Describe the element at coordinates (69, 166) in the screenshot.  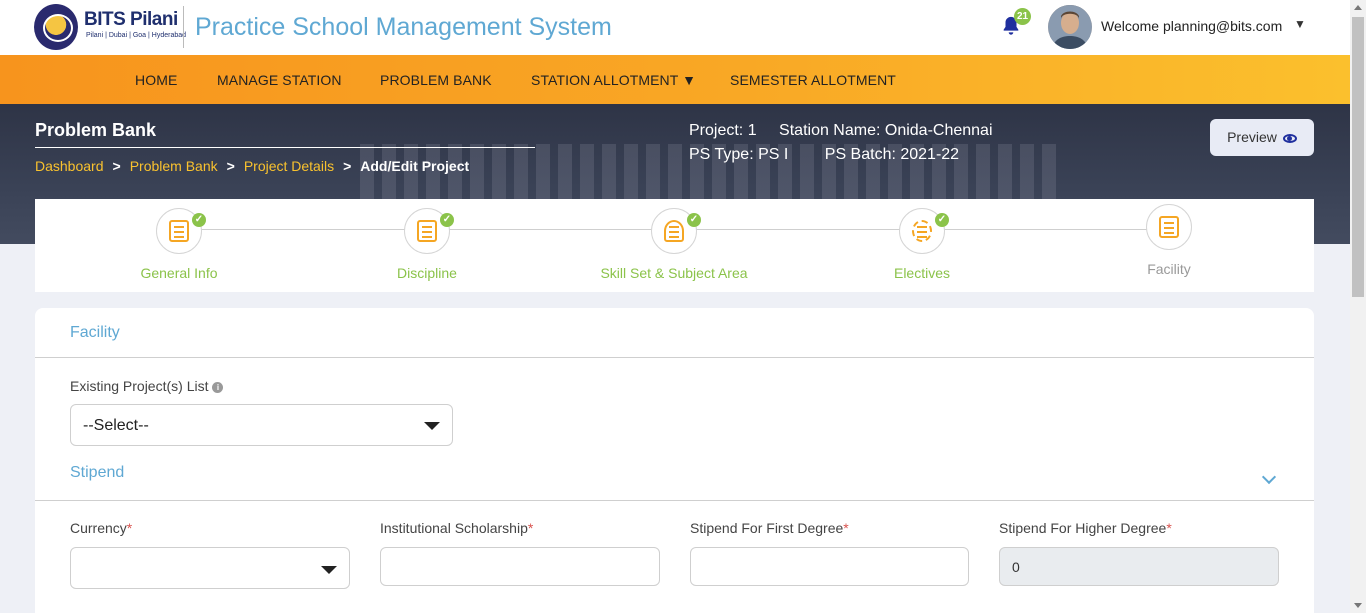
I see `breadcrumb-dashboard: Dashboard` at that location.